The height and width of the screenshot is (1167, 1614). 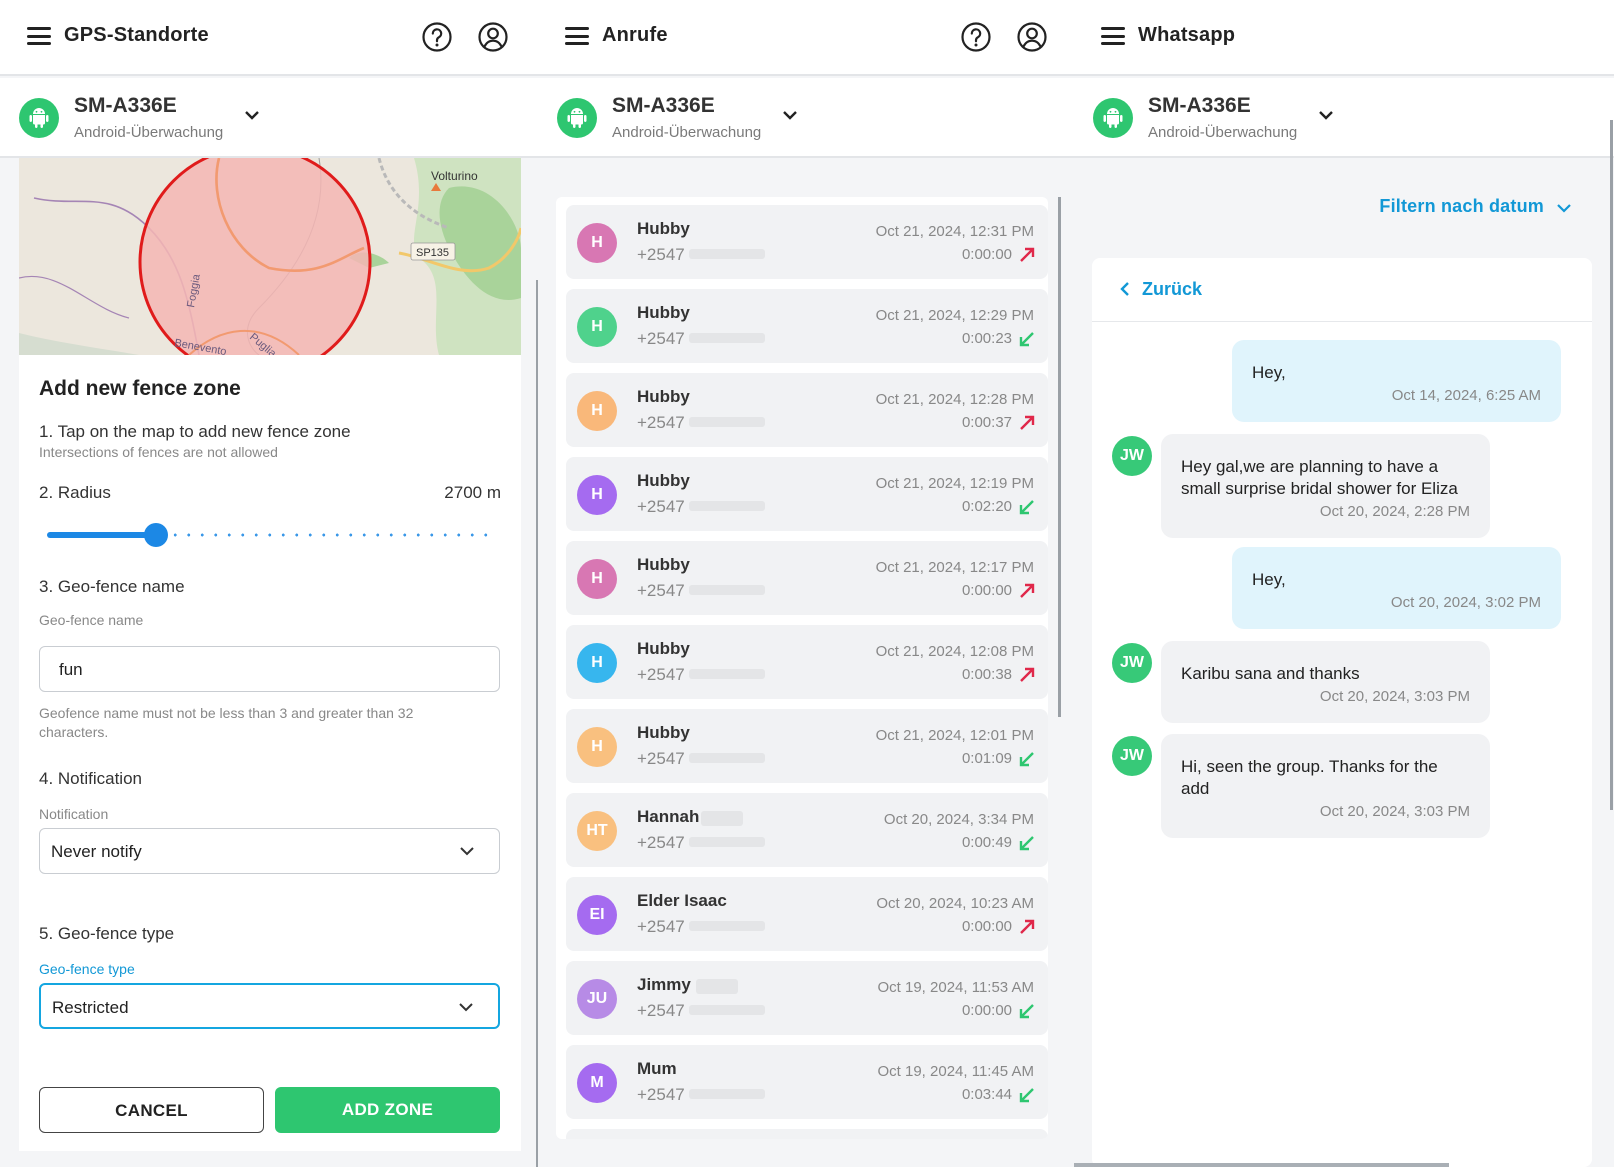 I want to click on call-row: H Hubby +2547 Oct 21, 2024, 12:28 PM 0:00:37, so click(x=807, y=410).